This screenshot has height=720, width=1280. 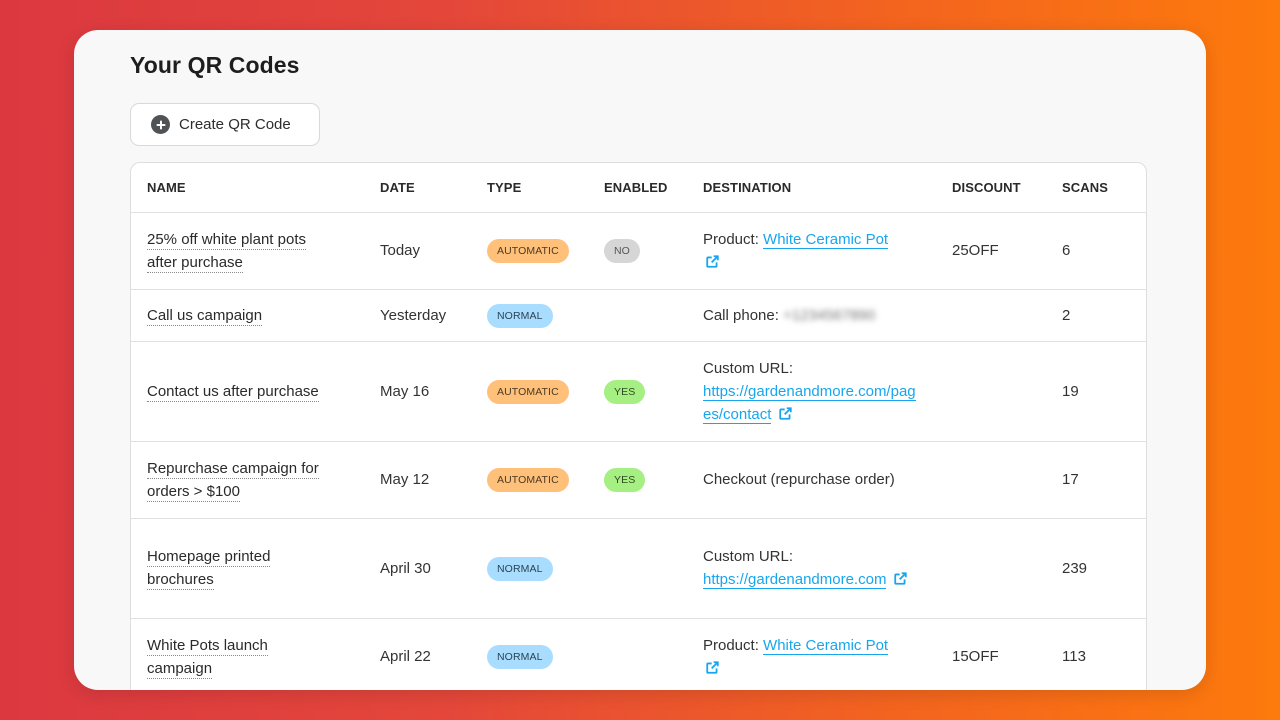 What do you see at coordinates (226, 251) in the screenshot?
I see `qr-code-name-link: 25% off white plant pots after purchase` at bounding box center [226, 251].